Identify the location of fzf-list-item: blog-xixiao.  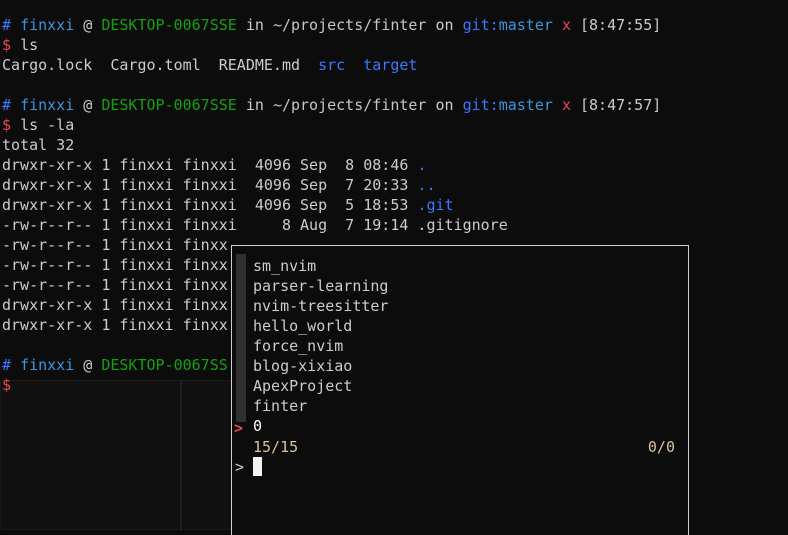
(302, 366).